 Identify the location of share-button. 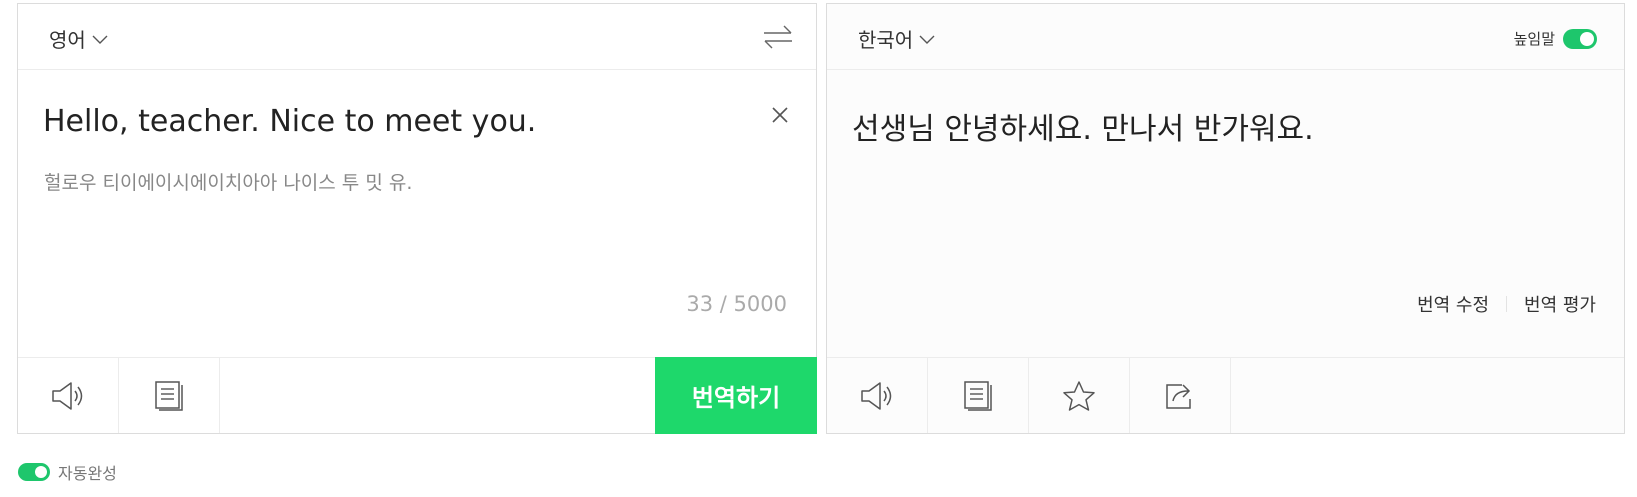
(1180, 395).